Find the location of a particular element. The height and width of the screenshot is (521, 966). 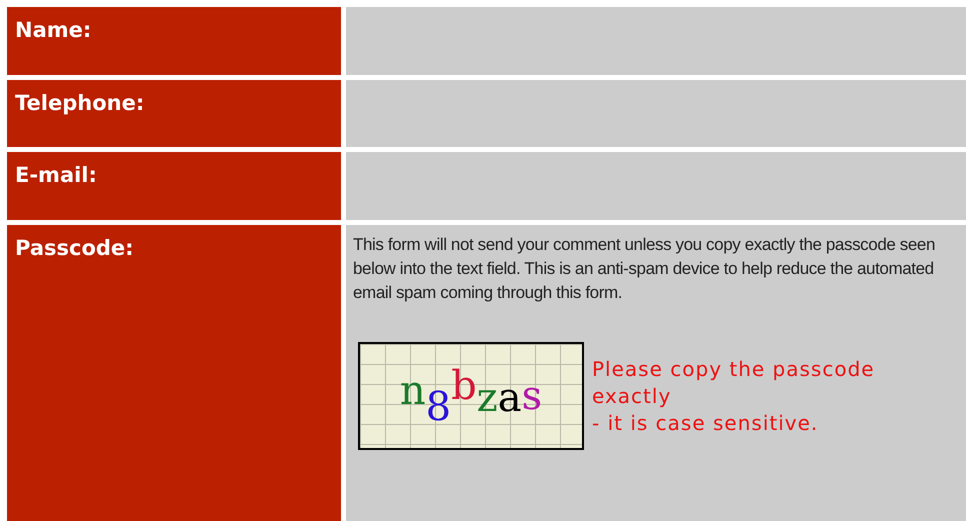

field-label: Passcode: is located at coordinates (74, 248).